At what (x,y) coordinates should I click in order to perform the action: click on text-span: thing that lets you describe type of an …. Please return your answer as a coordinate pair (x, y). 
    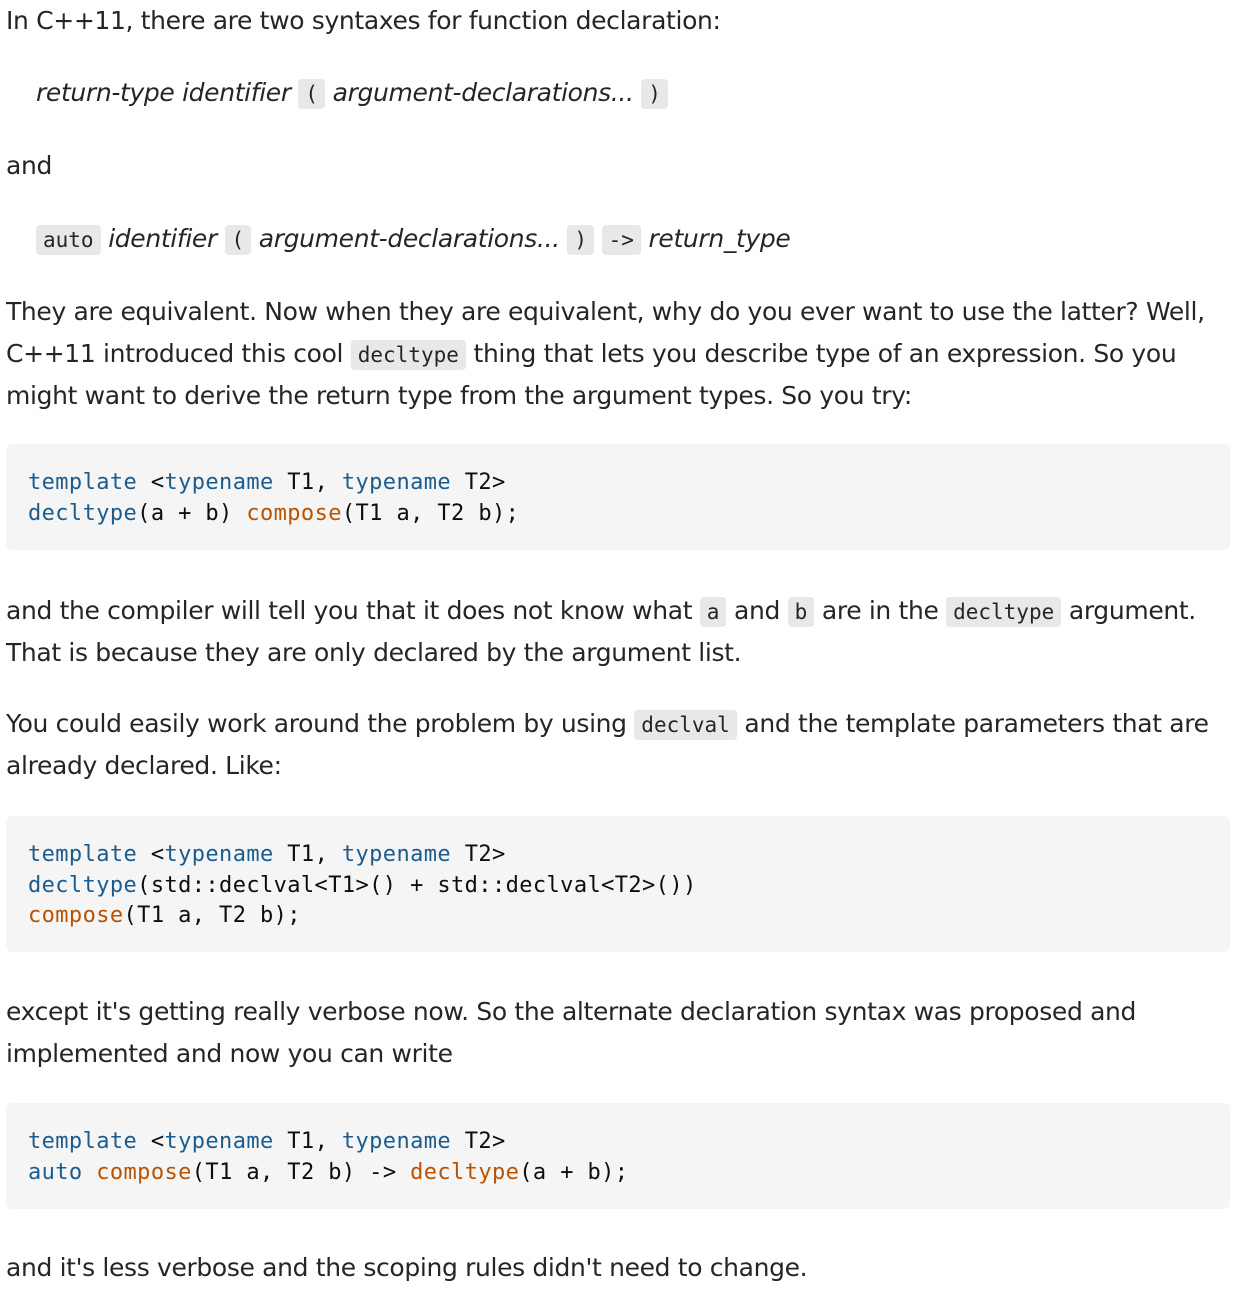
    Looking at the image, I should click on (821, 353).